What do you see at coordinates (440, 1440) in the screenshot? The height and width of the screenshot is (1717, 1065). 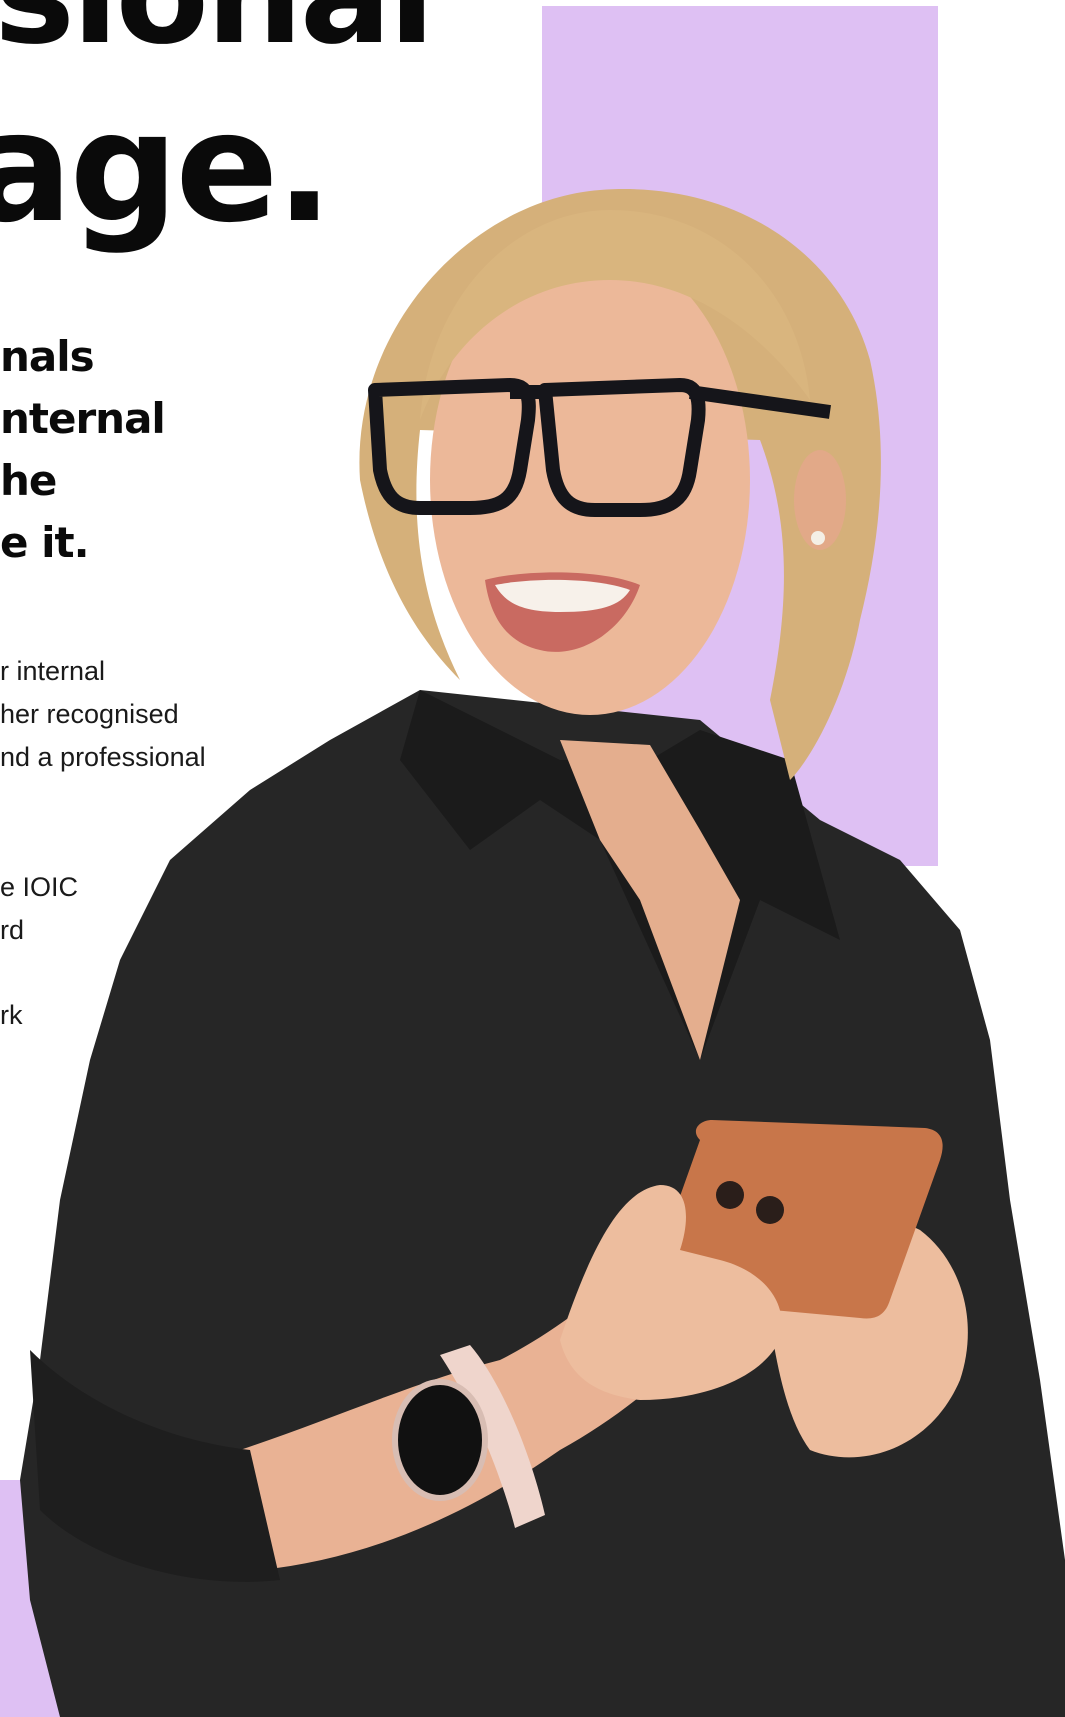 I see `watch-face` at bounding box center [440, 1440].